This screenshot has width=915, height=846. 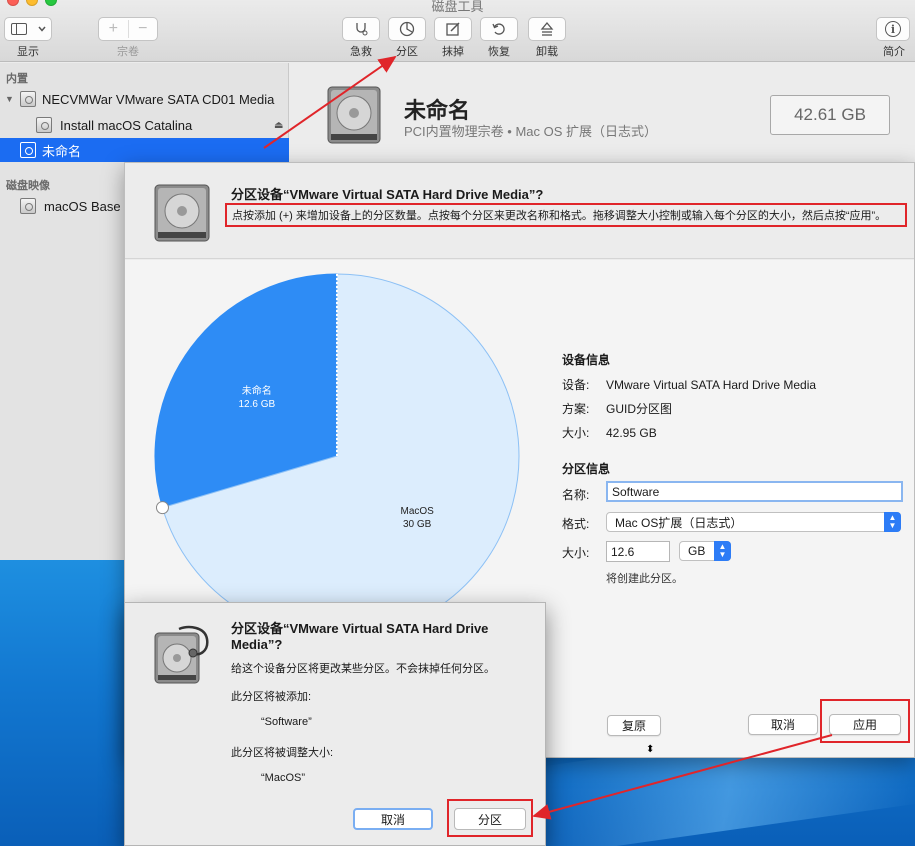 I want to click on view-label: 显示, so click(x=28, y=52).